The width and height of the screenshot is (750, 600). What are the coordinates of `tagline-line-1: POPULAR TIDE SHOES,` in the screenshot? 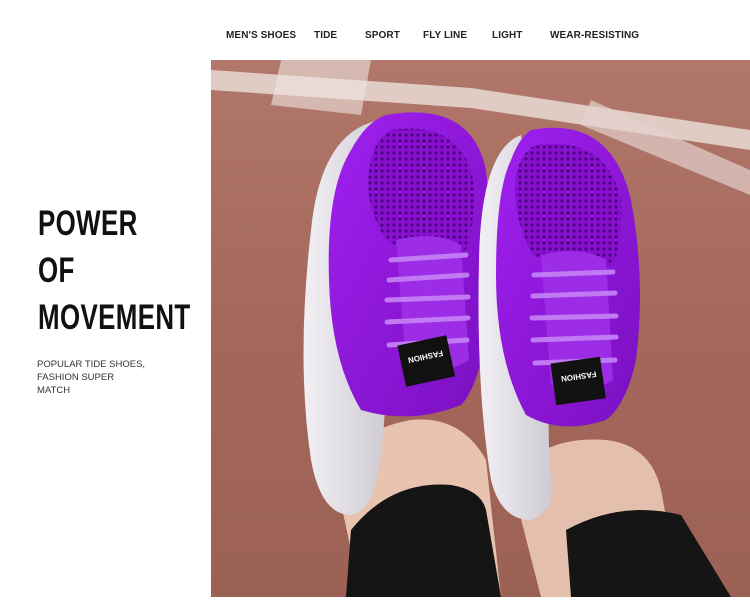 It's located at (91, 364).